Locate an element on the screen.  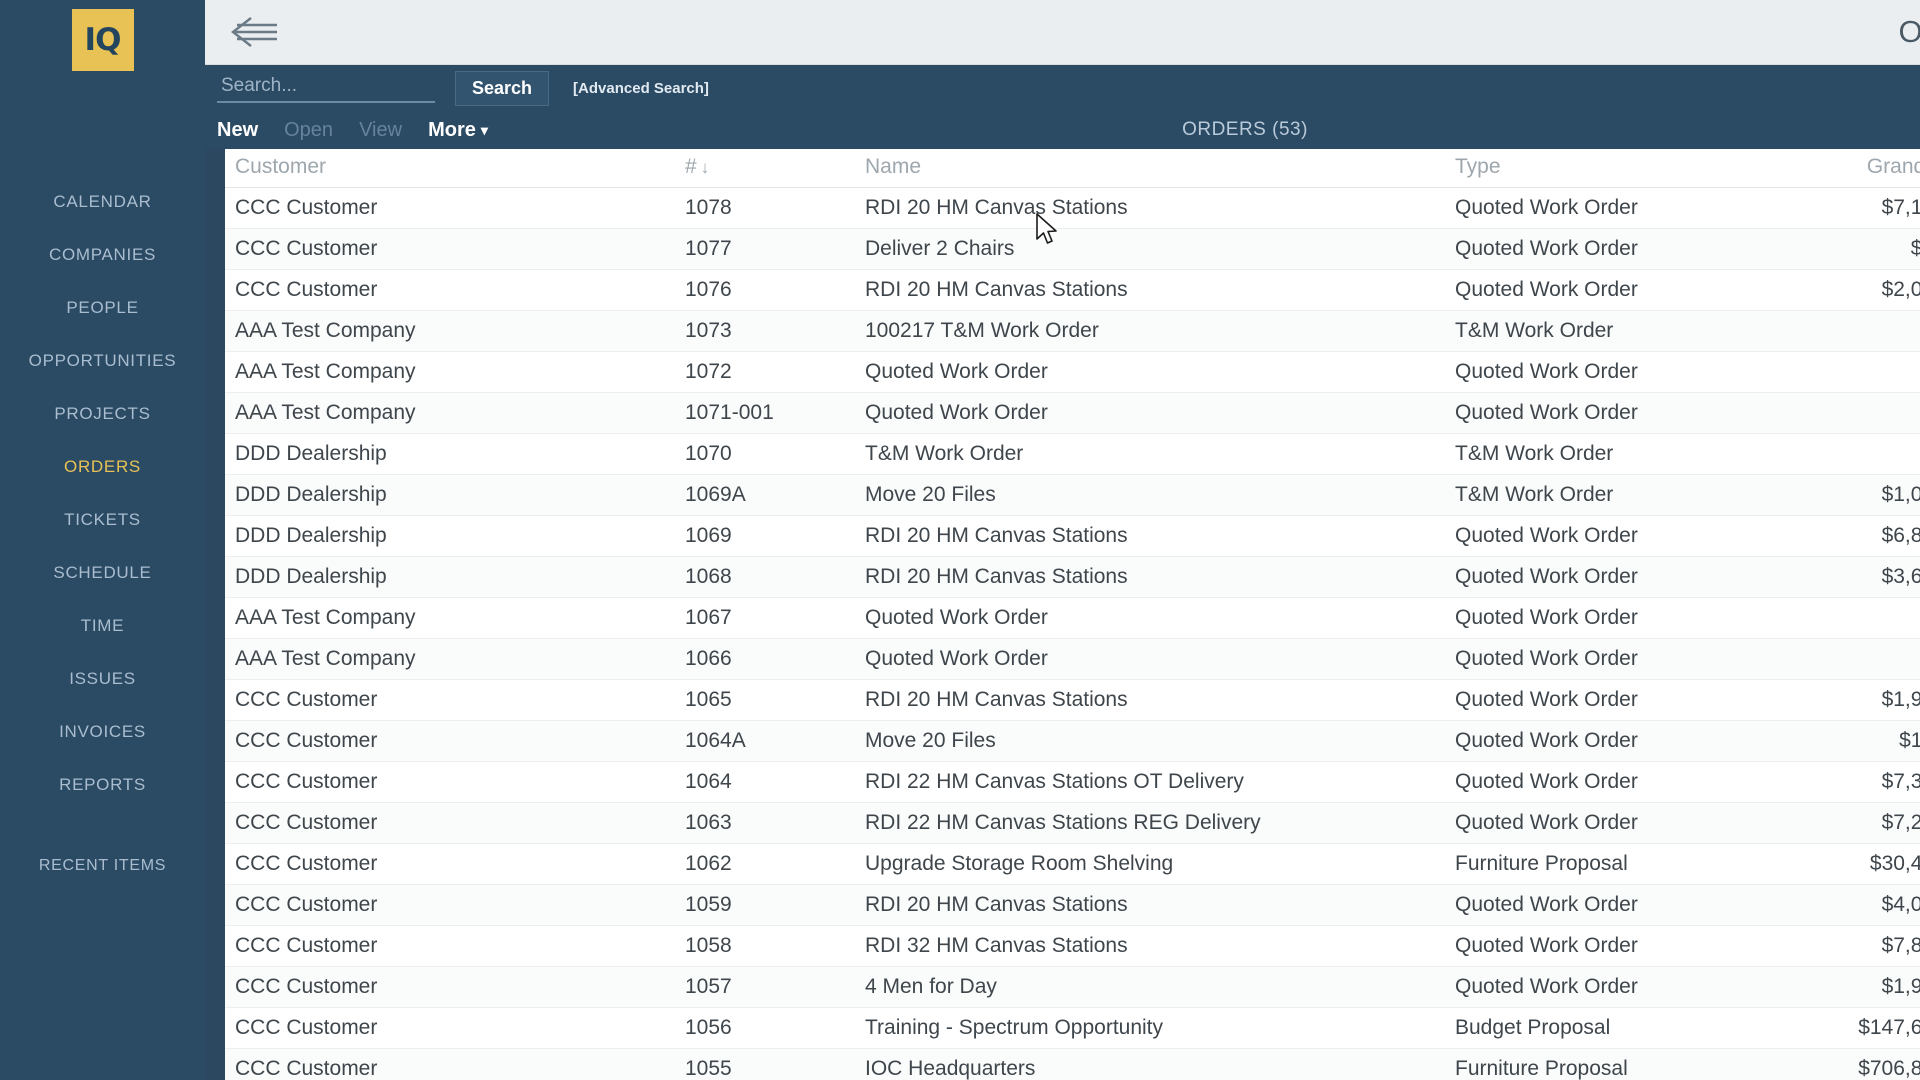
cell-num: 1064 is located at coordinates (765, 782).